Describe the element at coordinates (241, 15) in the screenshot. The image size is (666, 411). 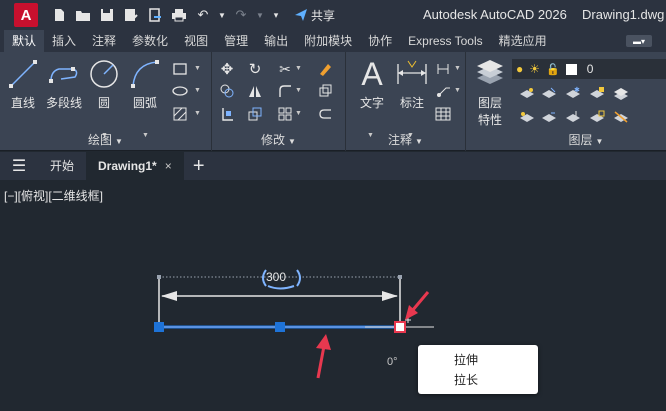
I see `redo-icon: ↷` at that location.